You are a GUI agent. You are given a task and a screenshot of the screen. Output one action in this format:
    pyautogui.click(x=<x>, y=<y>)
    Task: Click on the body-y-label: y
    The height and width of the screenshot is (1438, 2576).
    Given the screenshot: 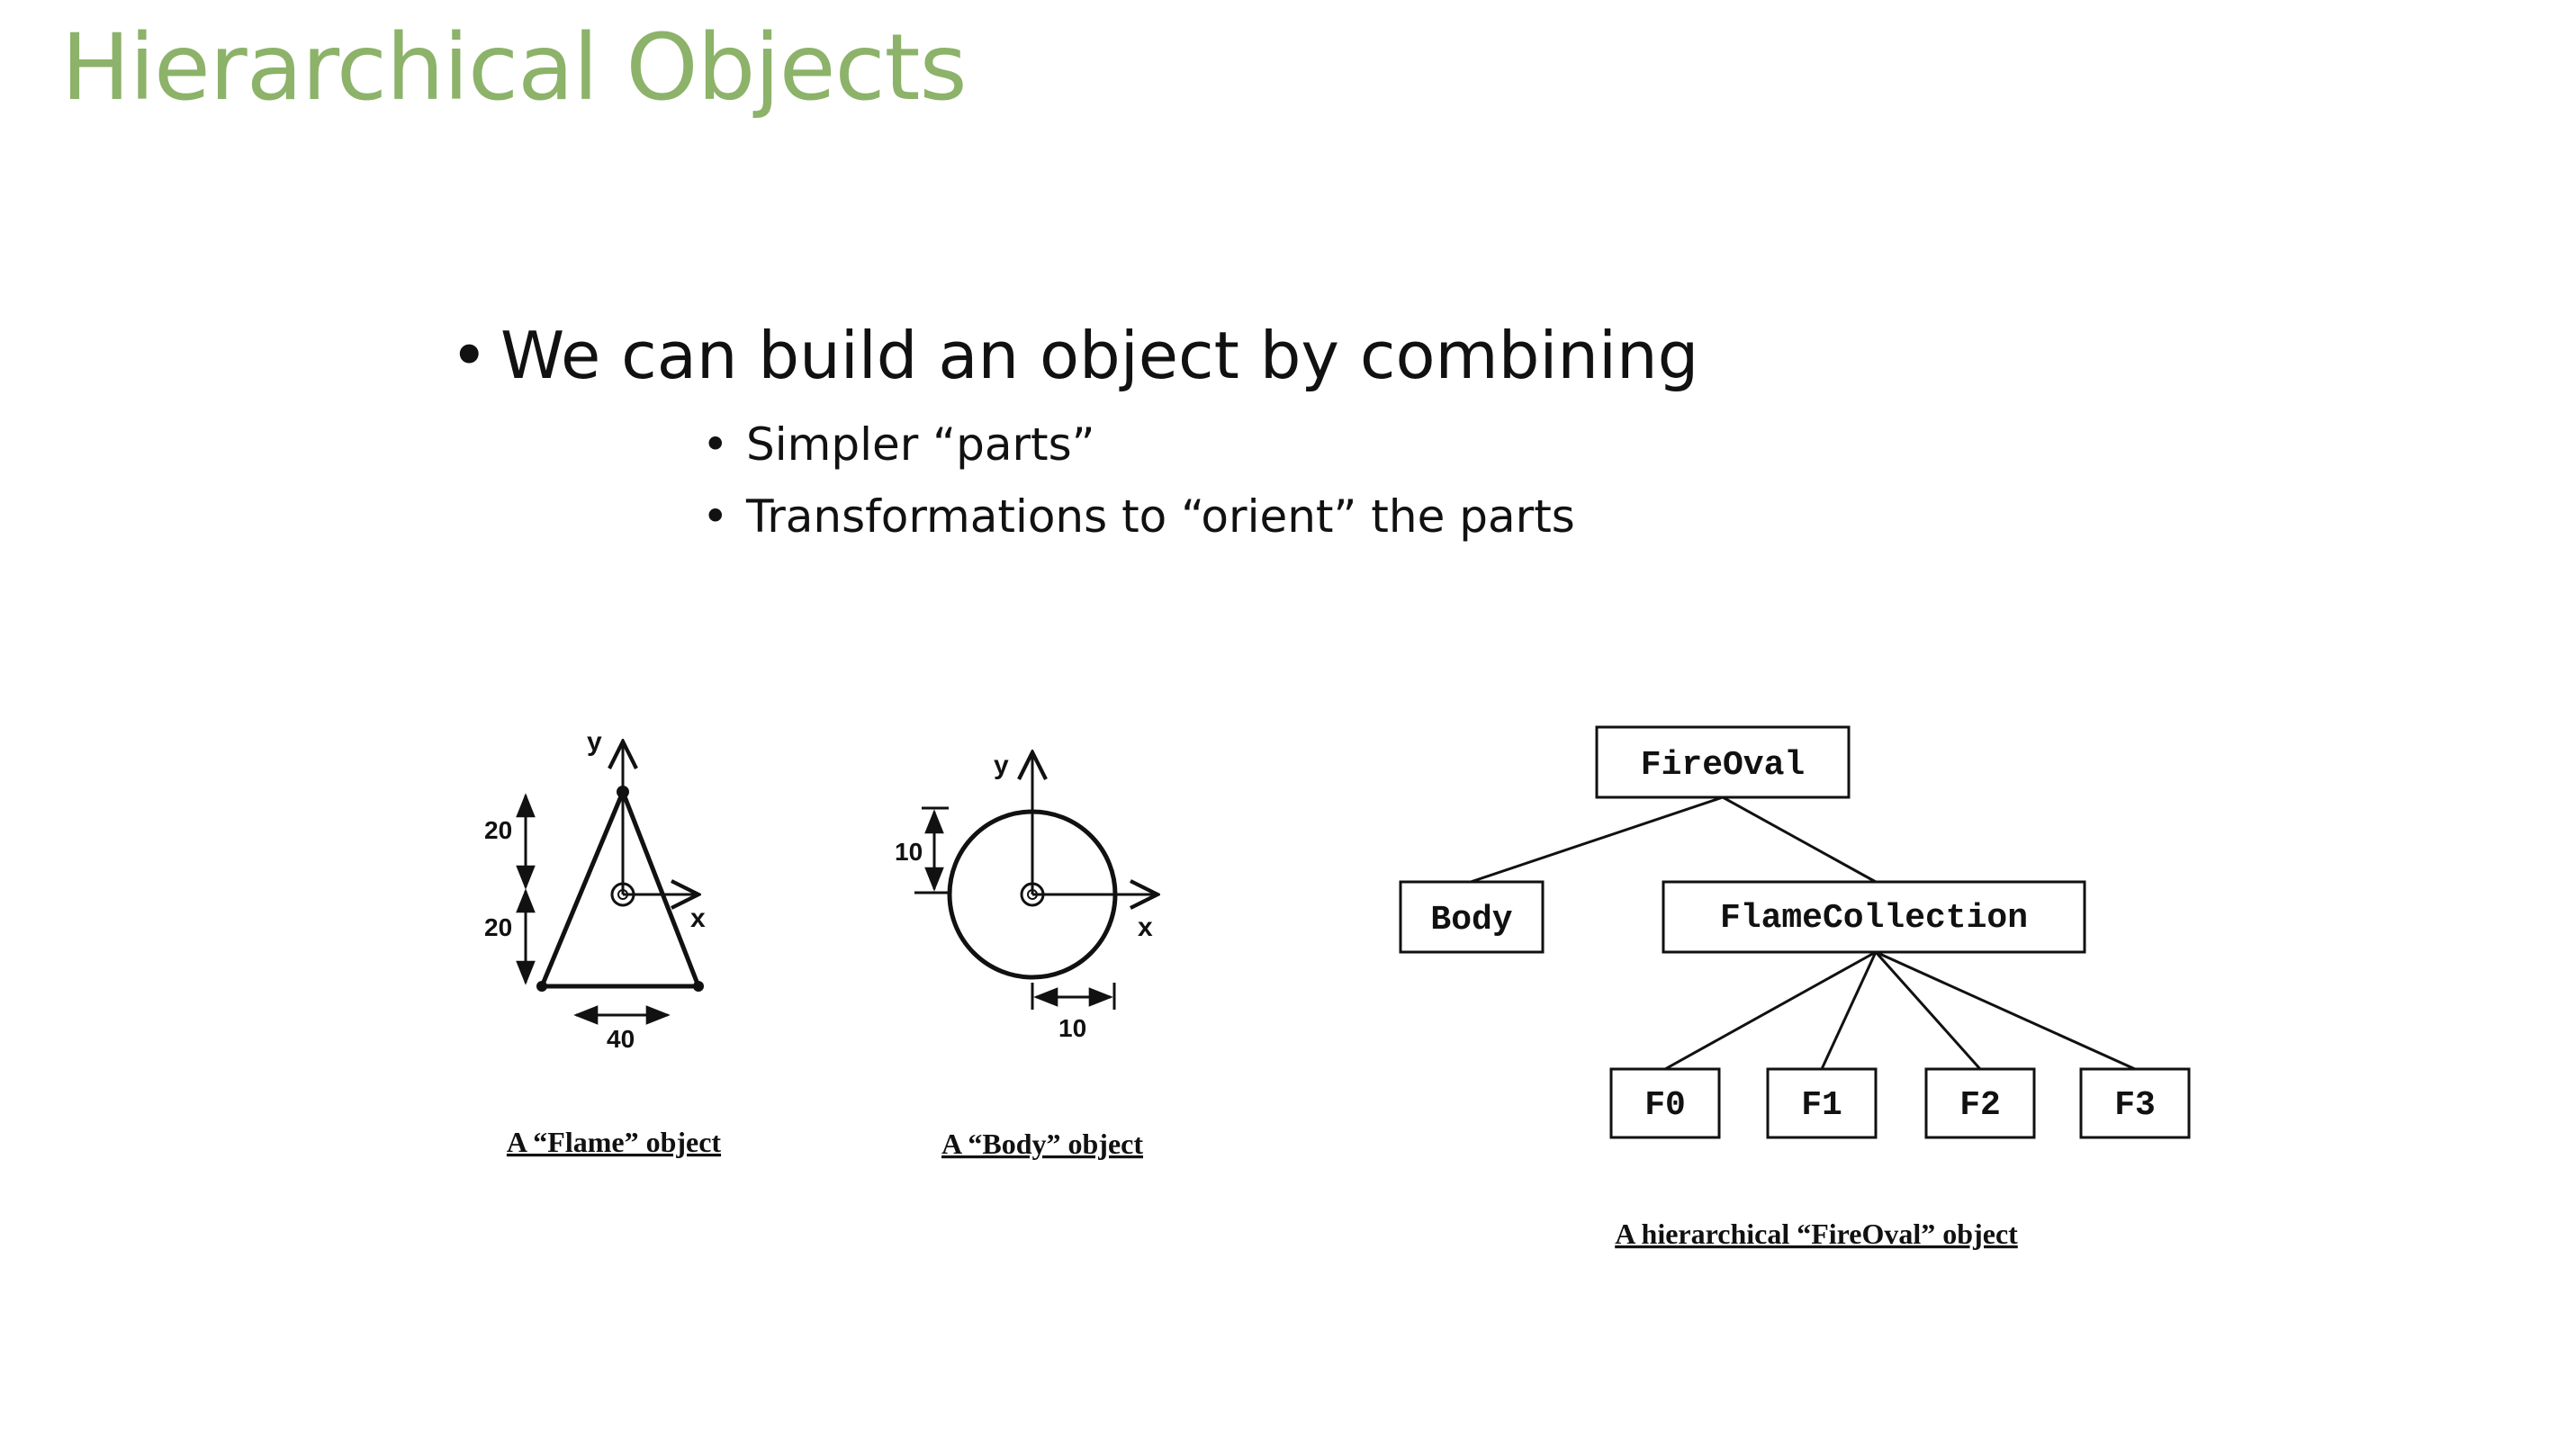 What is the action you would take?
    pyautogui.click(x=1001, y=765)
    